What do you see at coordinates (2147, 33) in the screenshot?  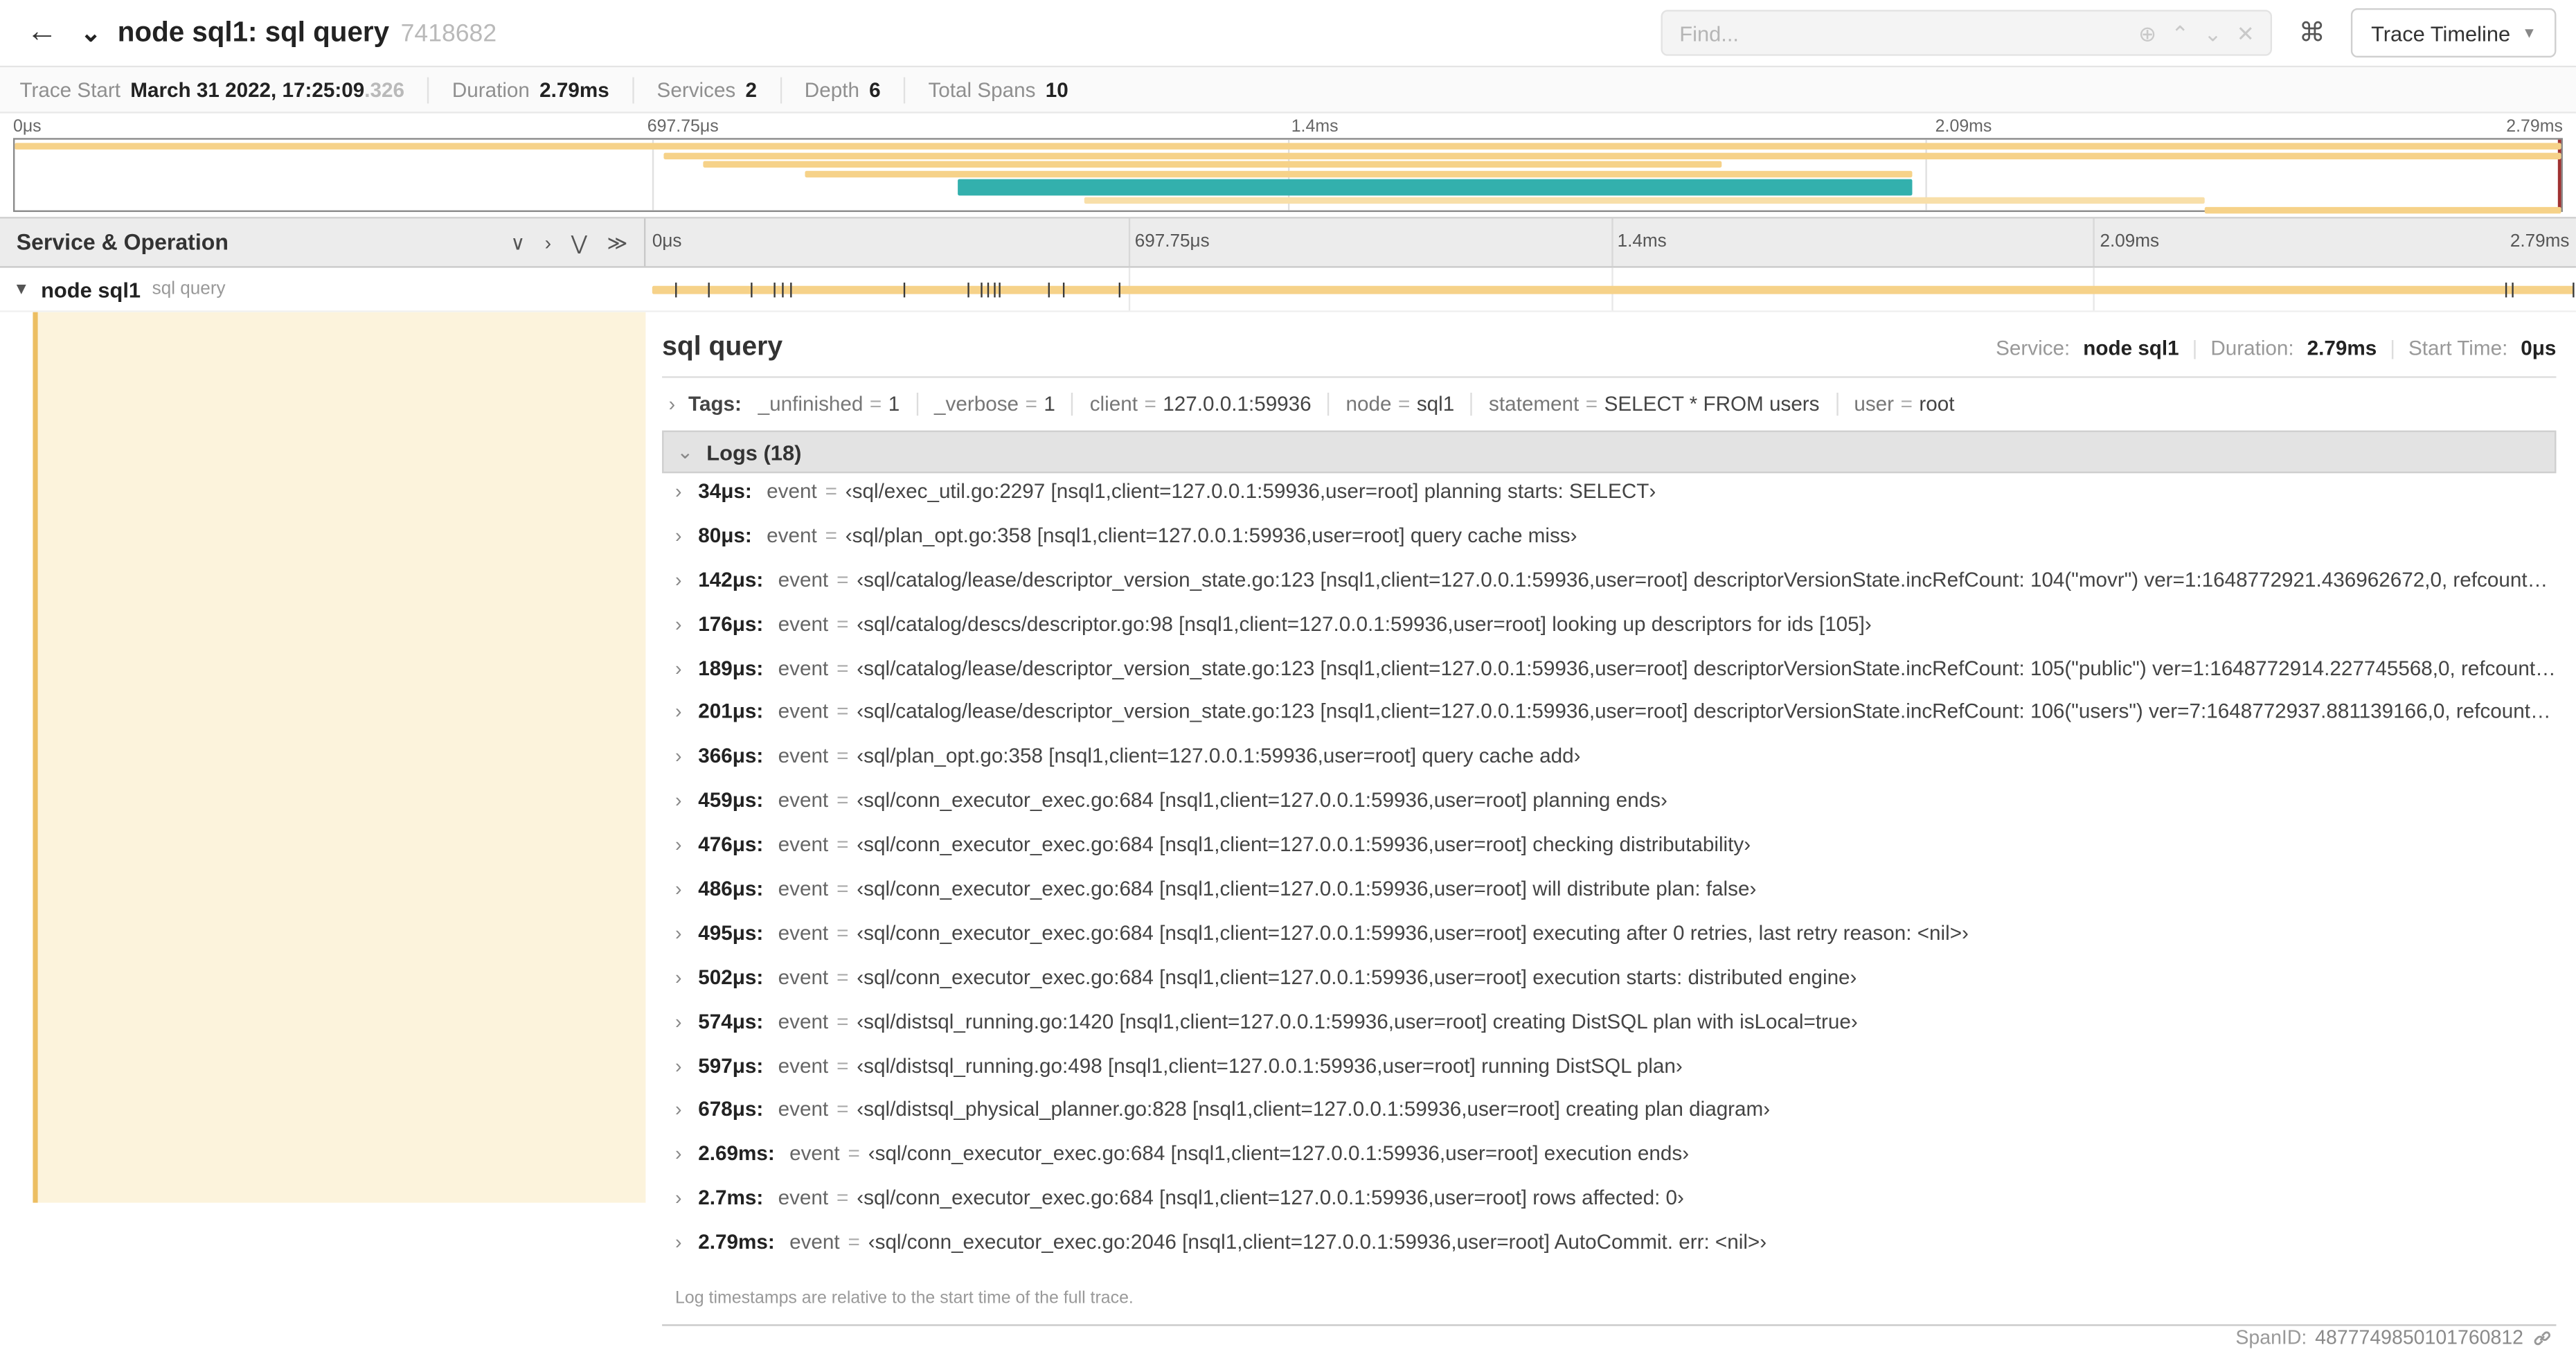 I see `focus-icon: ⊕` at bounding box center [2147, 33].